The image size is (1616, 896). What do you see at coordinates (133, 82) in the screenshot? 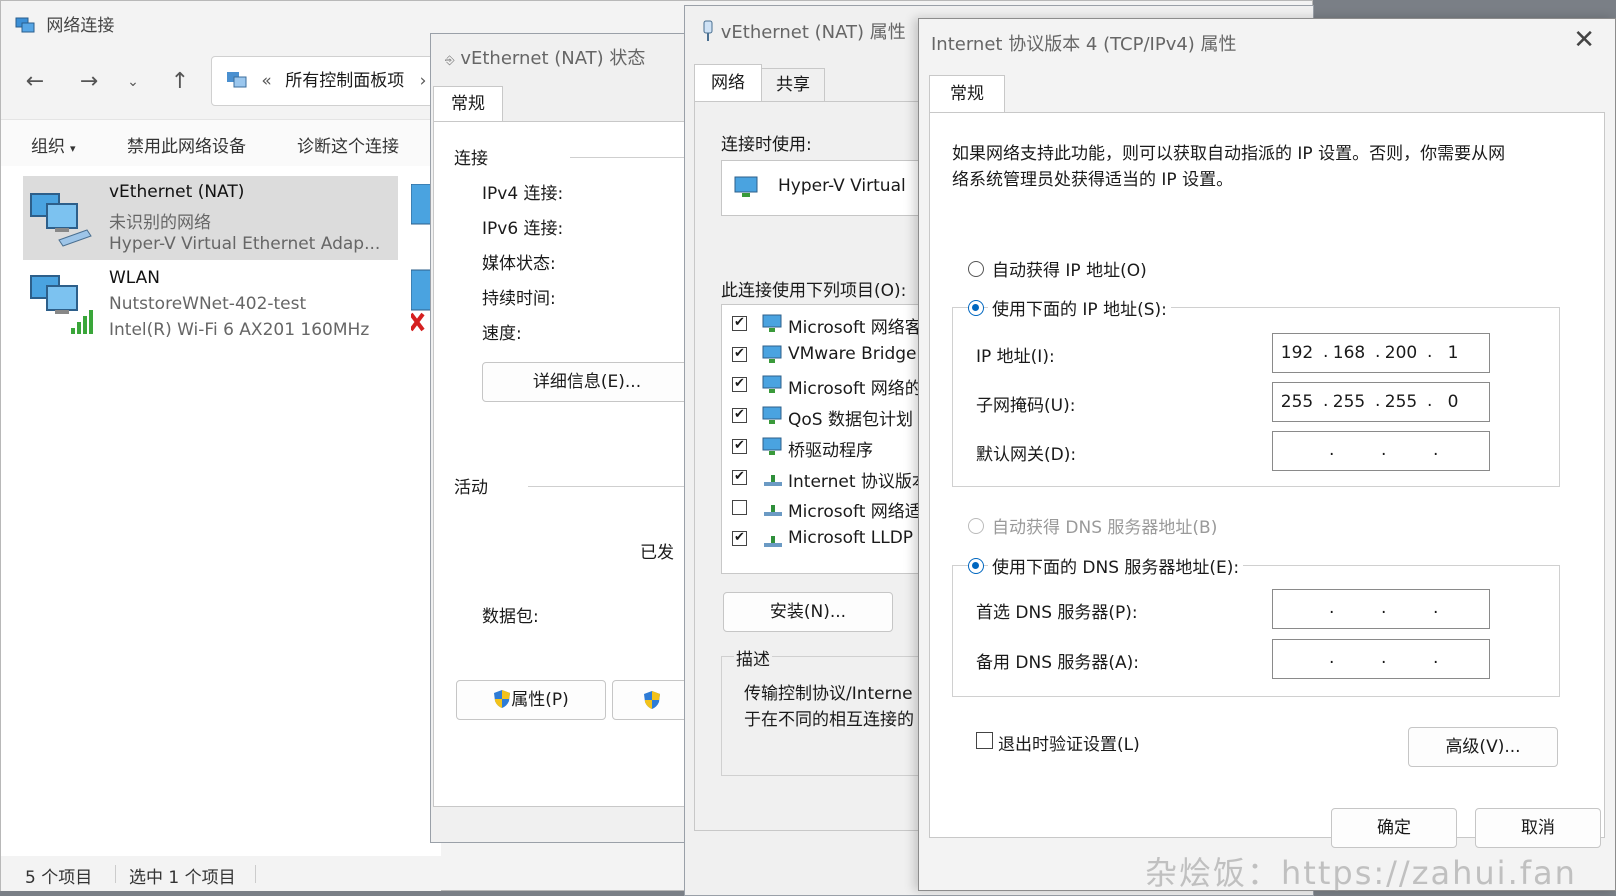
I see `recent-chevron-icon: ⌄` at bounding box center [133, 82].